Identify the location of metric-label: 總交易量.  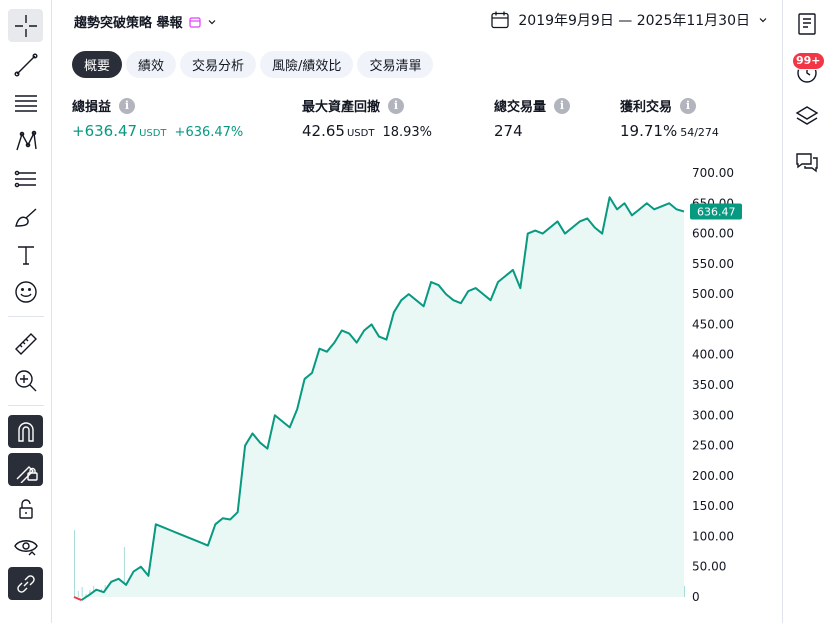
(520, 107).